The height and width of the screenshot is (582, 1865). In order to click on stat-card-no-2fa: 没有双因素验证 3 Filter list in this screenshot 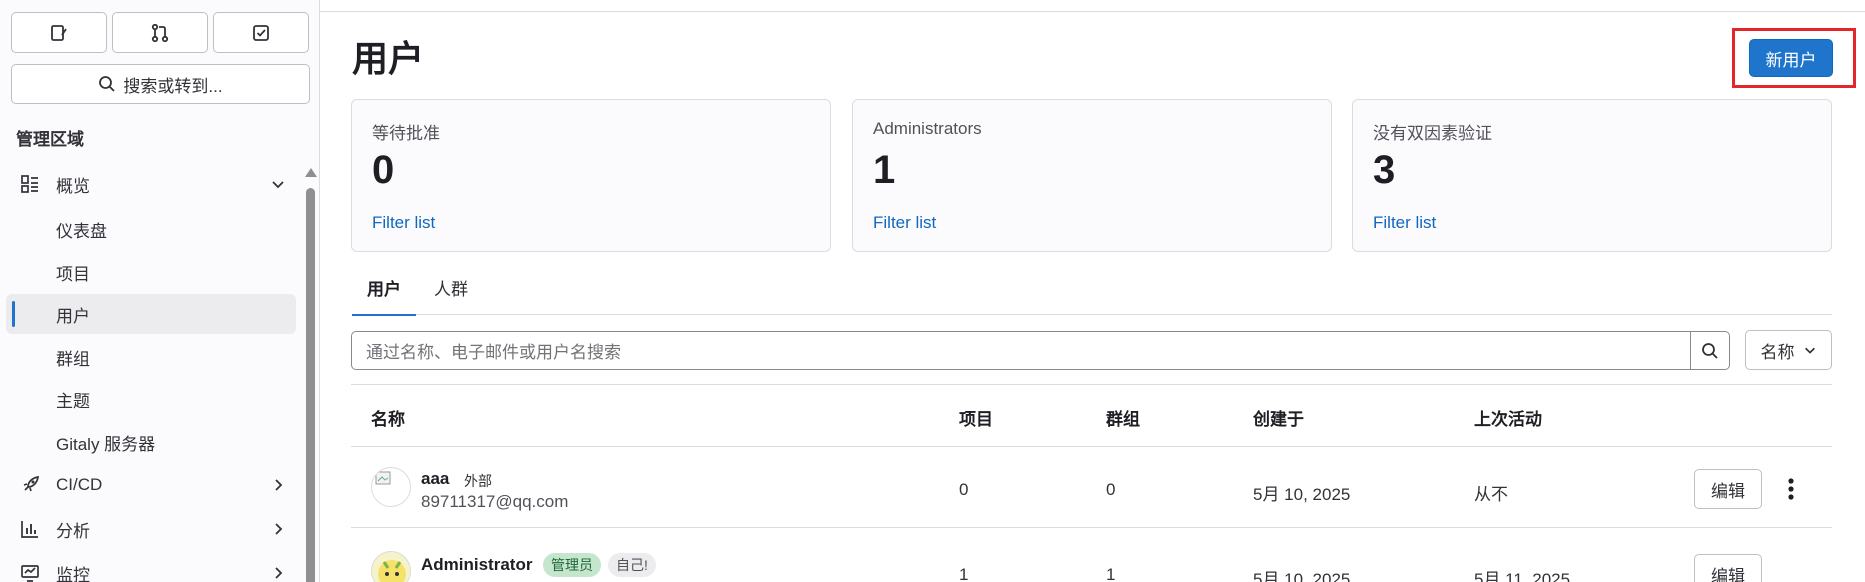, I will do `click(1592, 175)`.